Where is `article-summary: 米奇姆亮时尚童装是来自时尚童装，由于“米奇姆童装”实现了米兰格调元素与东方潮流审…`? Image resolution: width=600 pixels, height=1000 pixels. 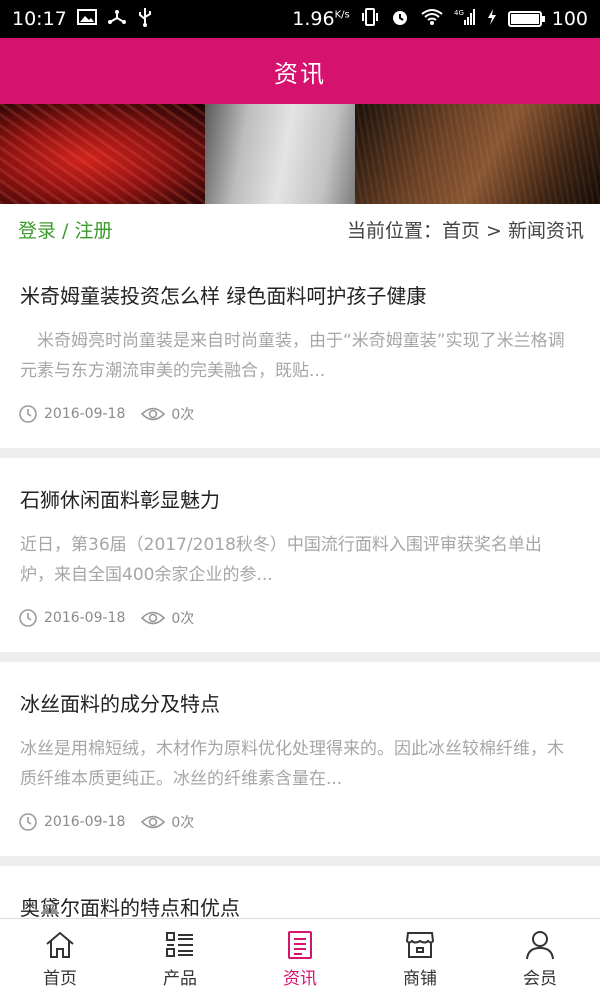
article-summary: 米奇姆亮时尚童装是来自时尚童装，由于“米奇姆童装”实现了米兰格调元素与东方潮流审… is located at coordinates (292, 356).